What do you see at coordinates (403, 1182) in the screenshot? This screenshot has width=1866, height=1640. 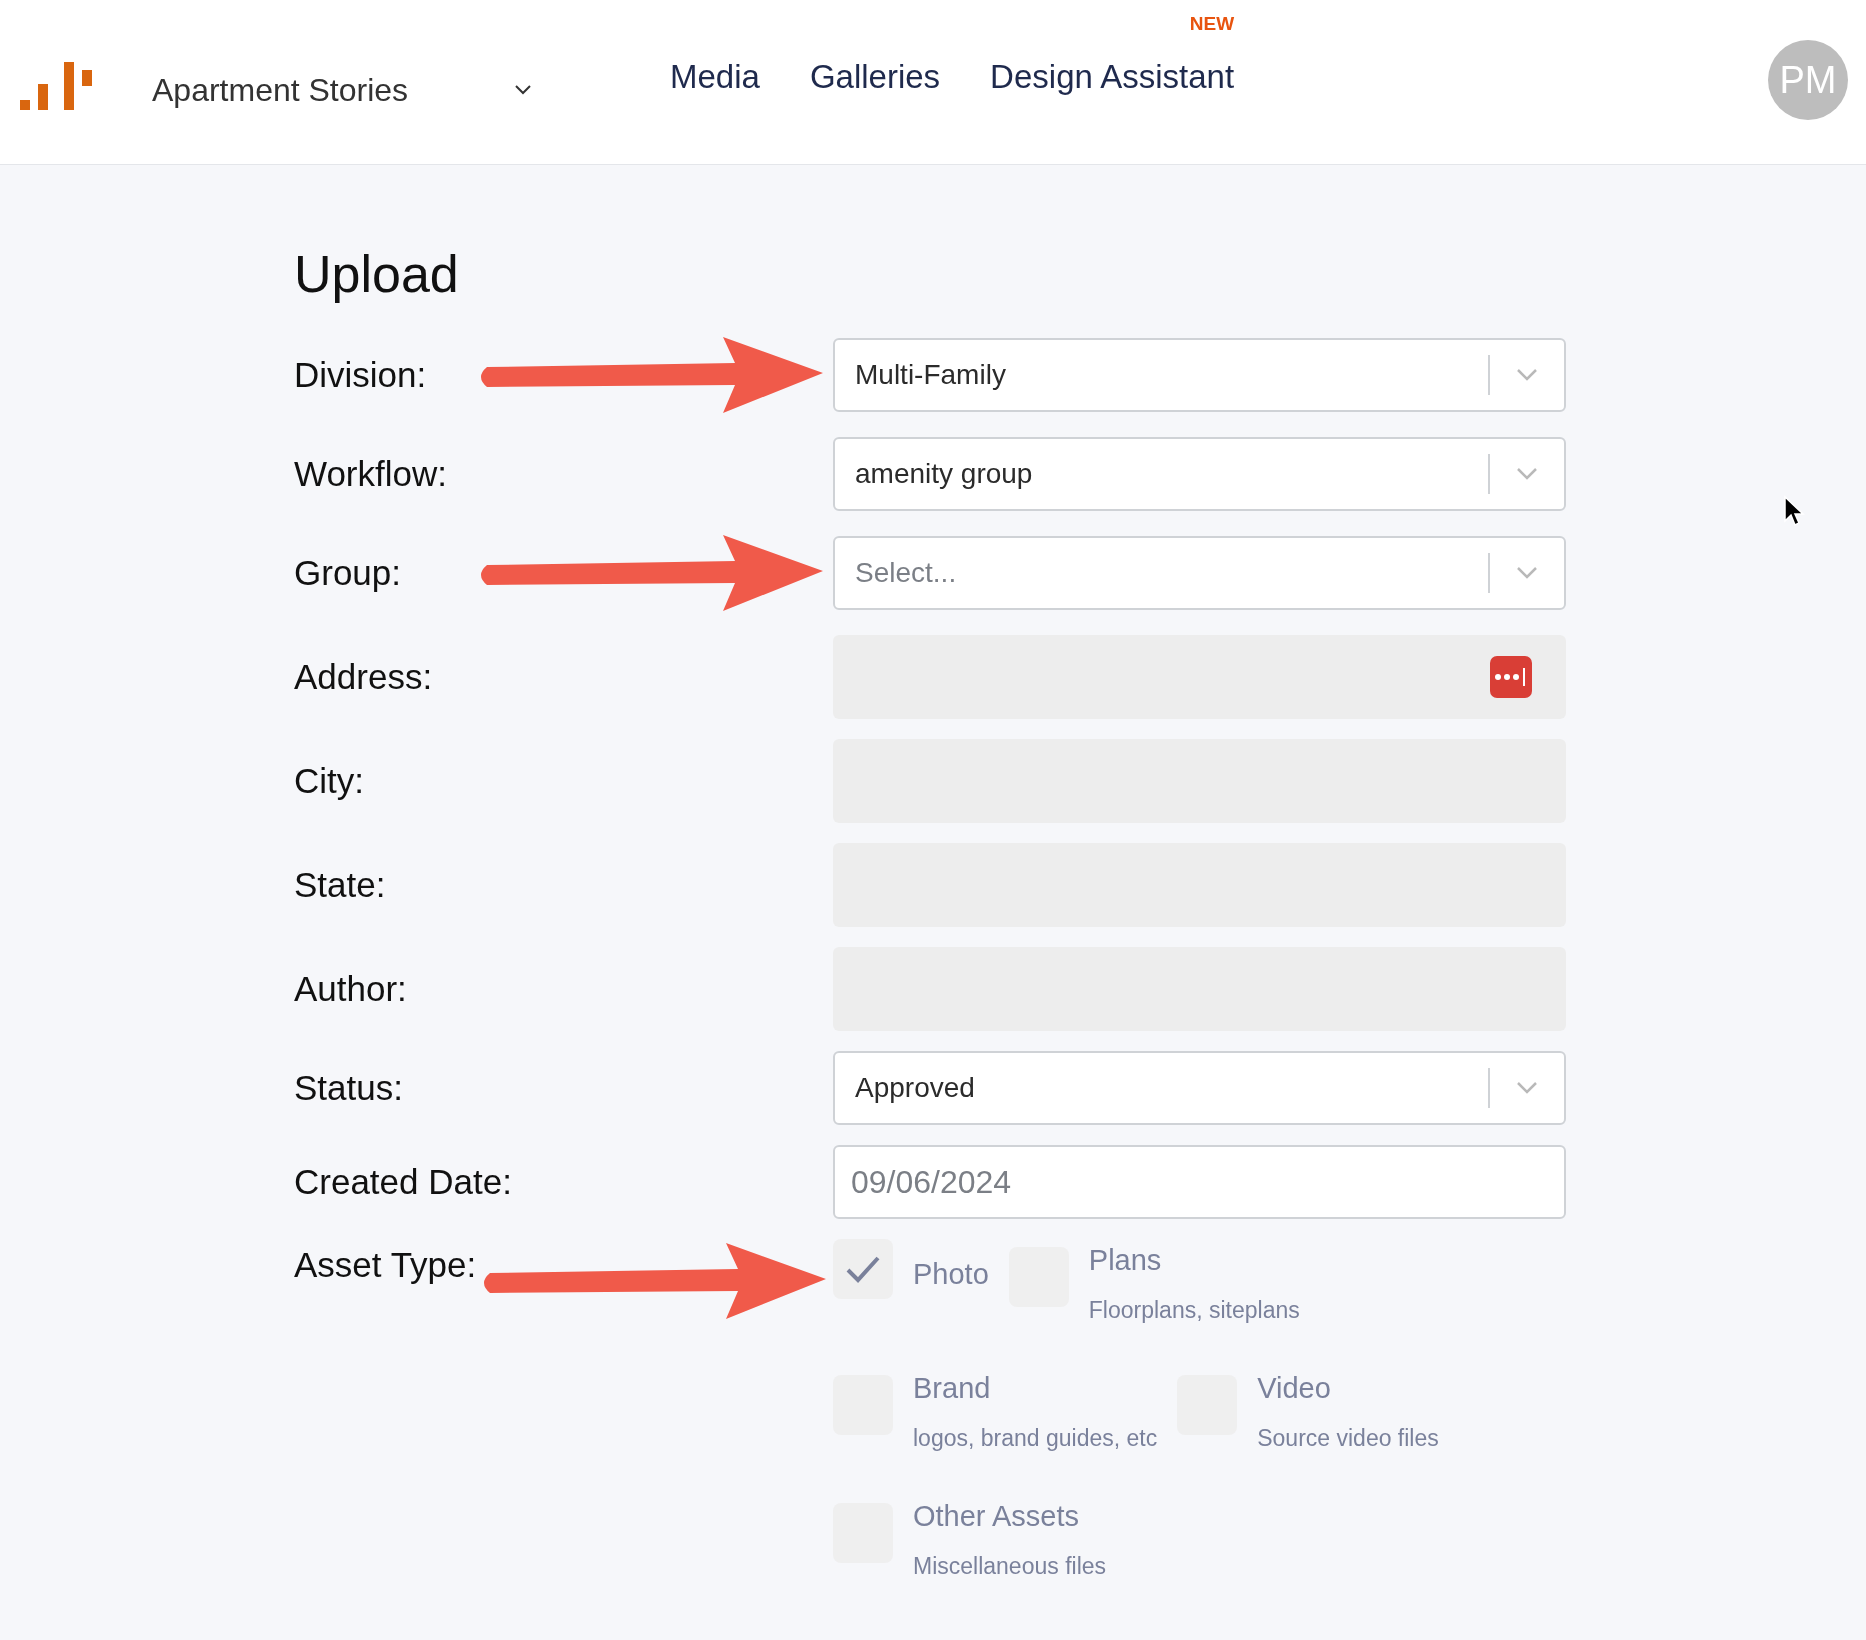 I see `field-label: Created Date:` at bounding box center [403, 1182].